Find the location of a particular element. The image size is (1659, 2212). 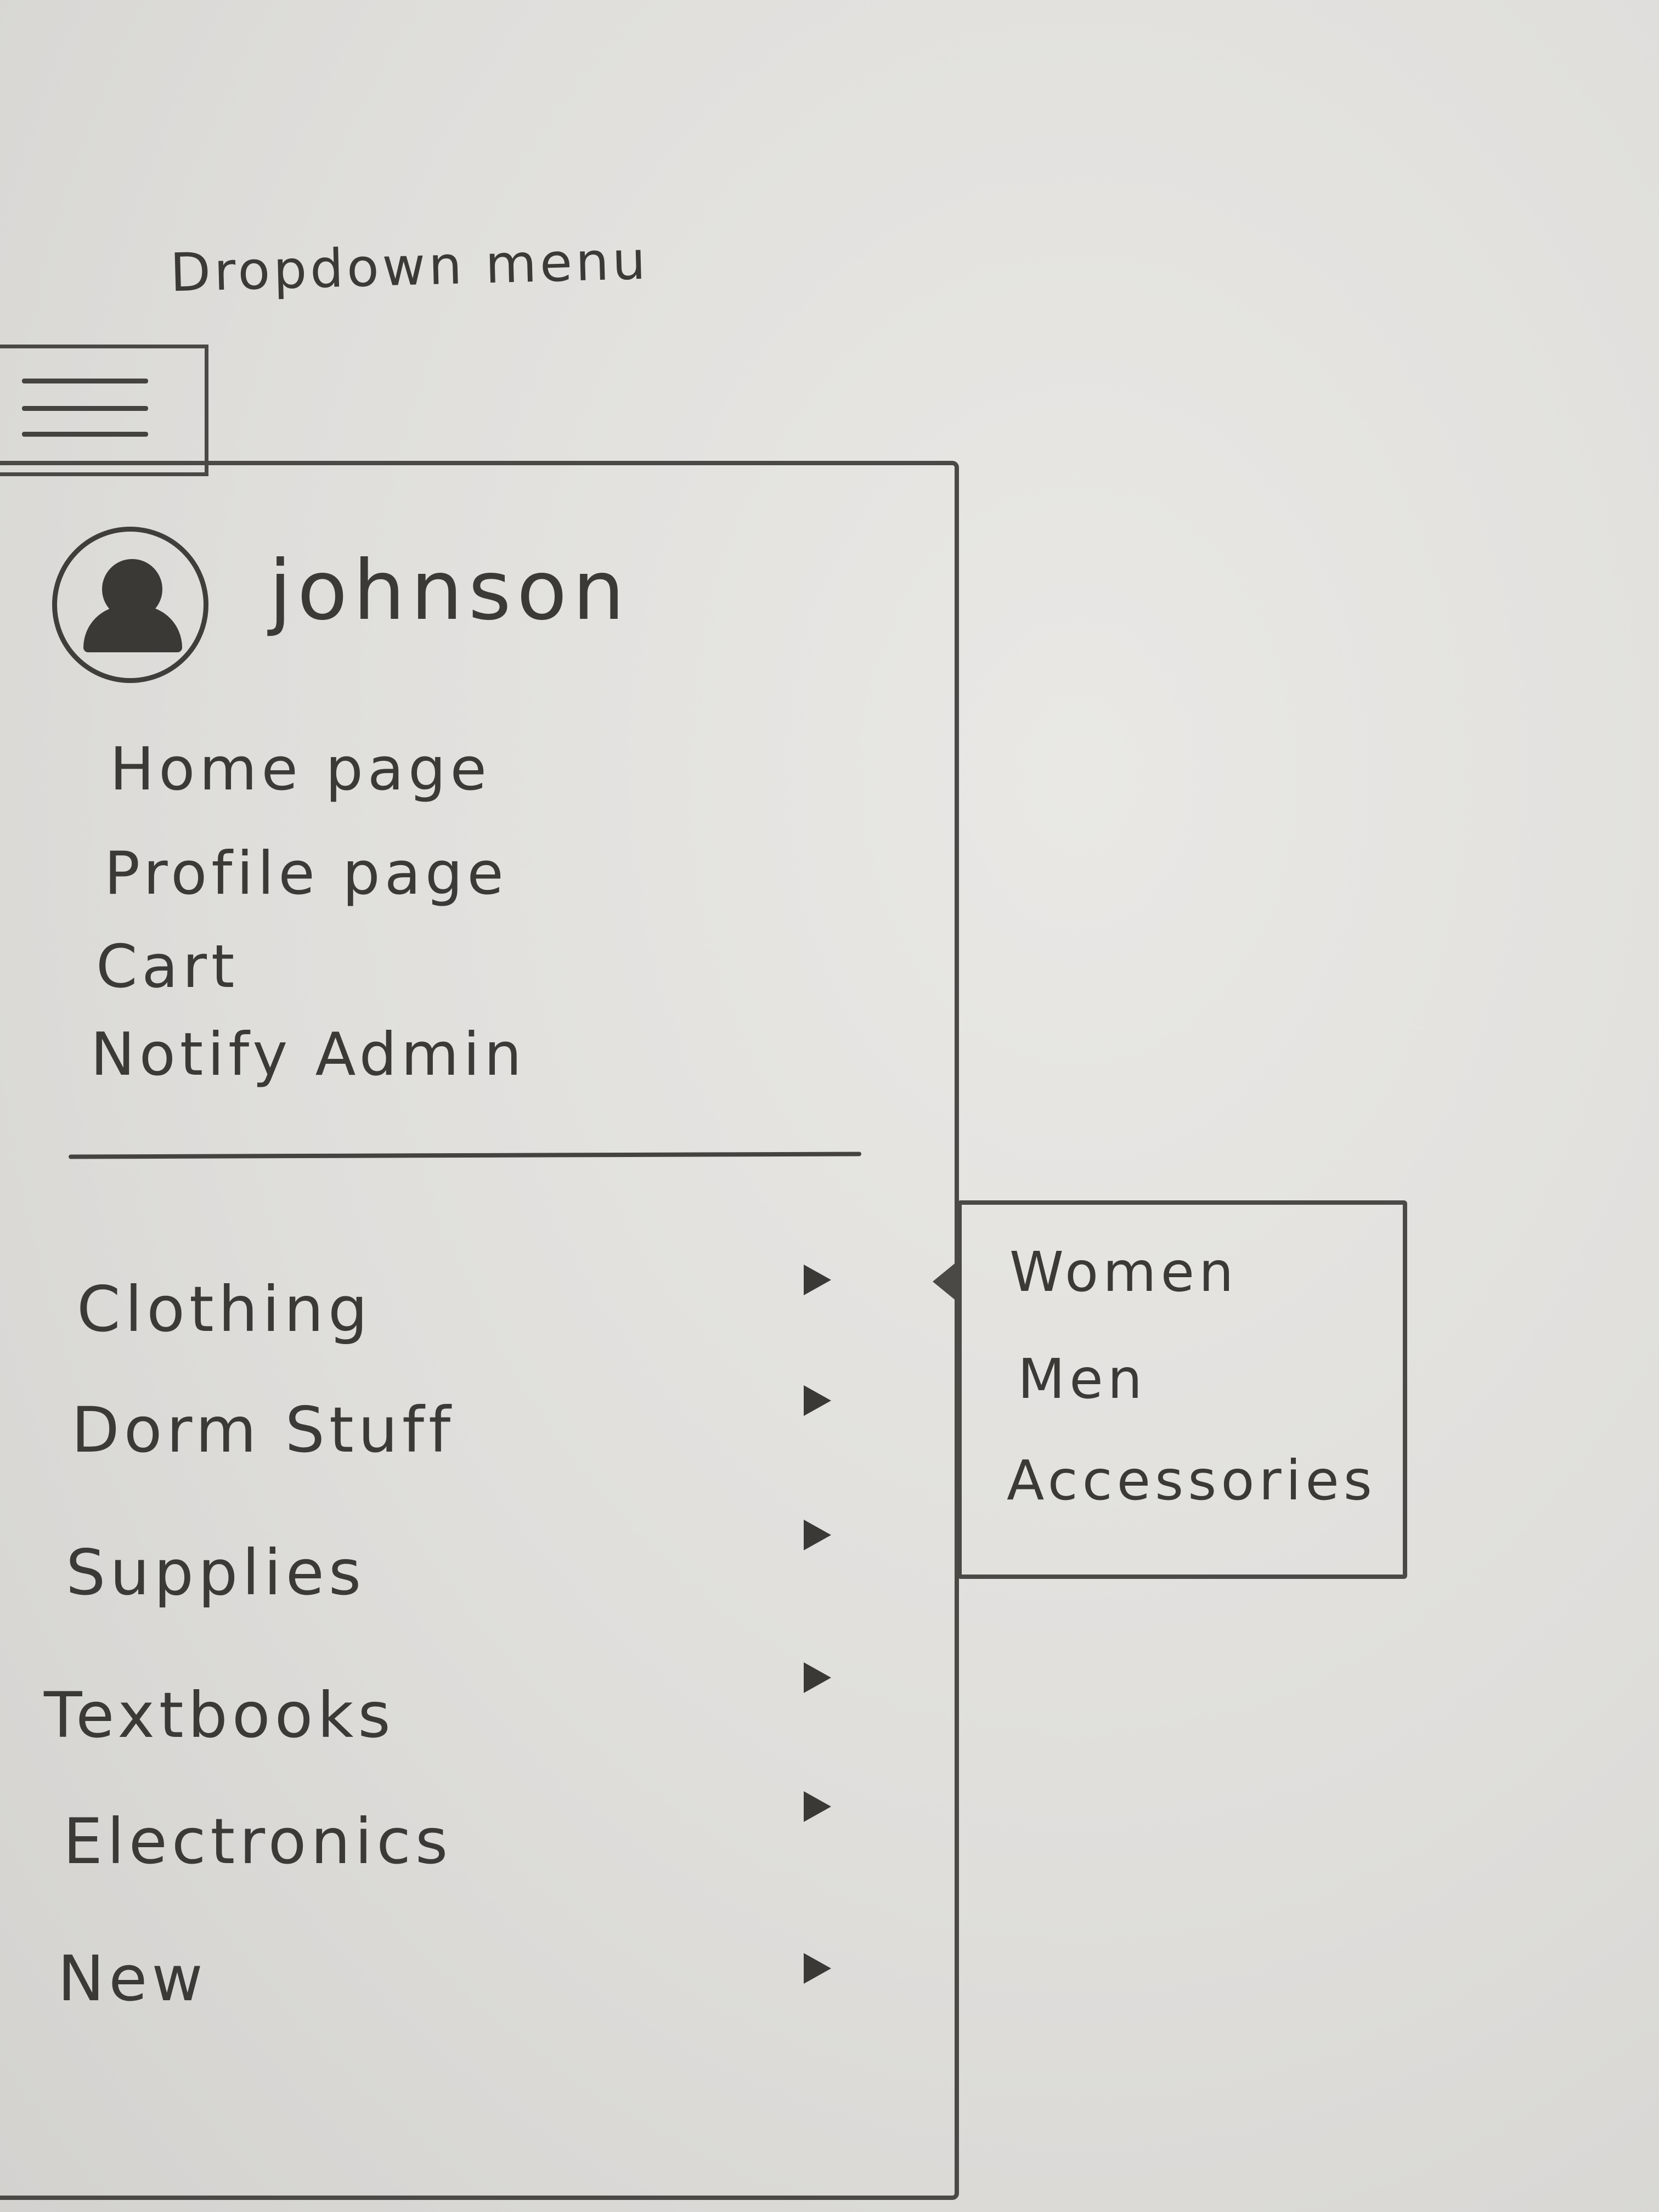

hamburger-menu-button is located at coordinates (104, 411).